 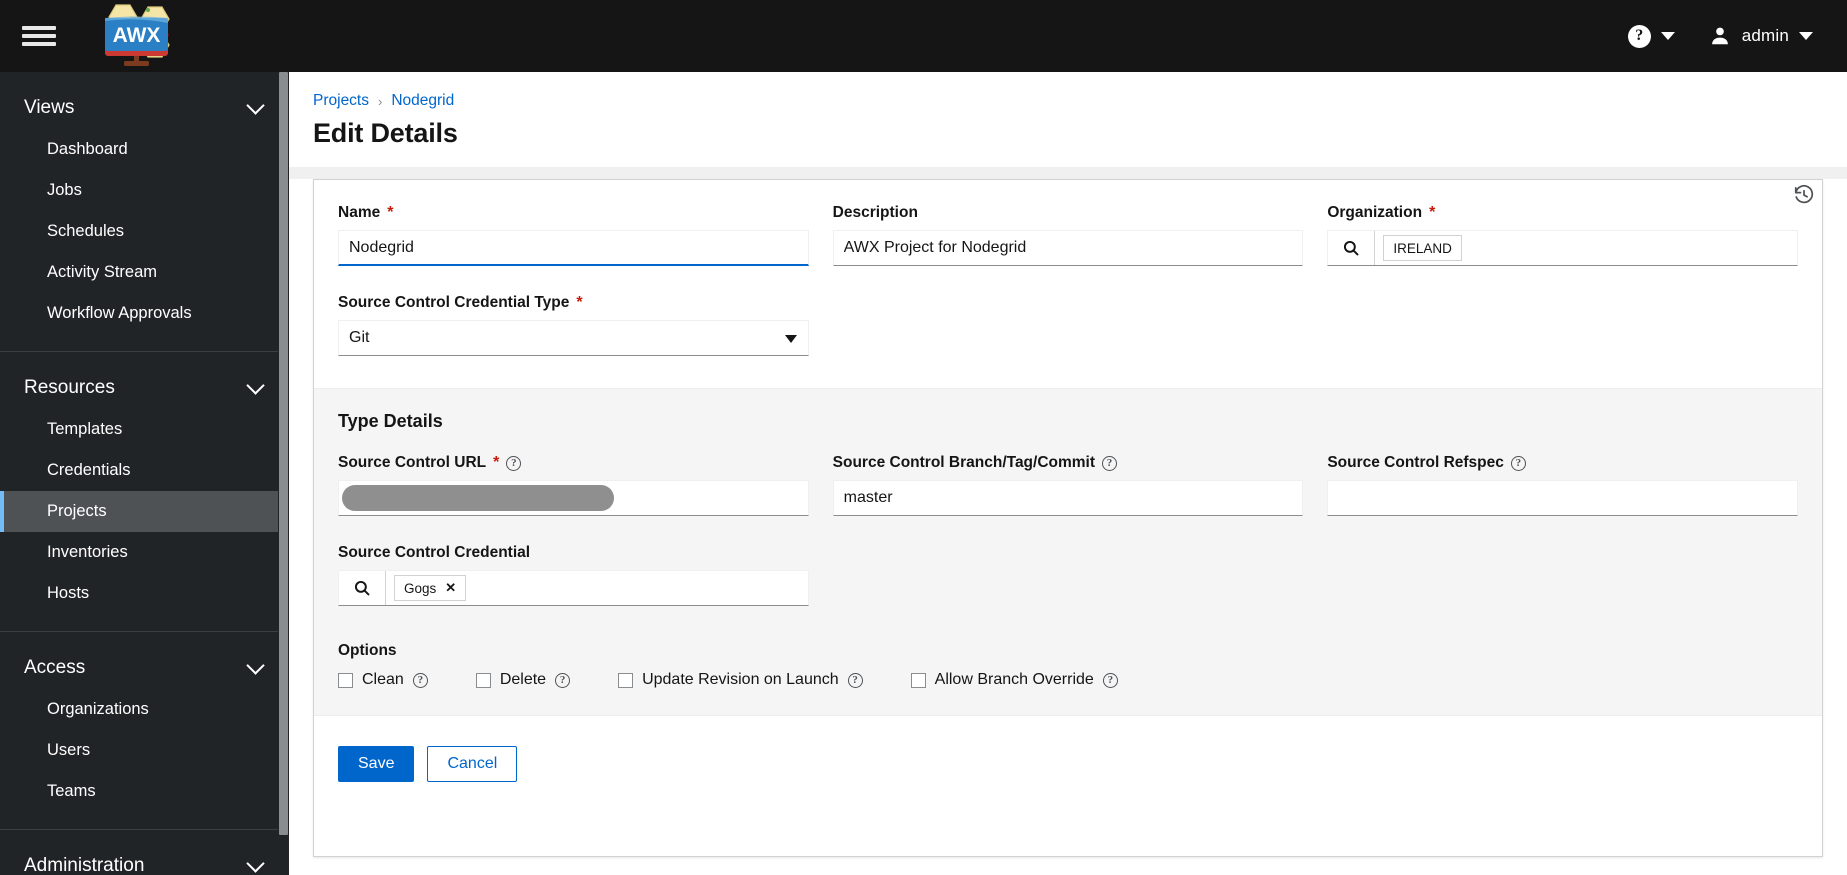 I want to click on scm-type-label-text: Source Control Credential Type, so click(x=454, y=302).